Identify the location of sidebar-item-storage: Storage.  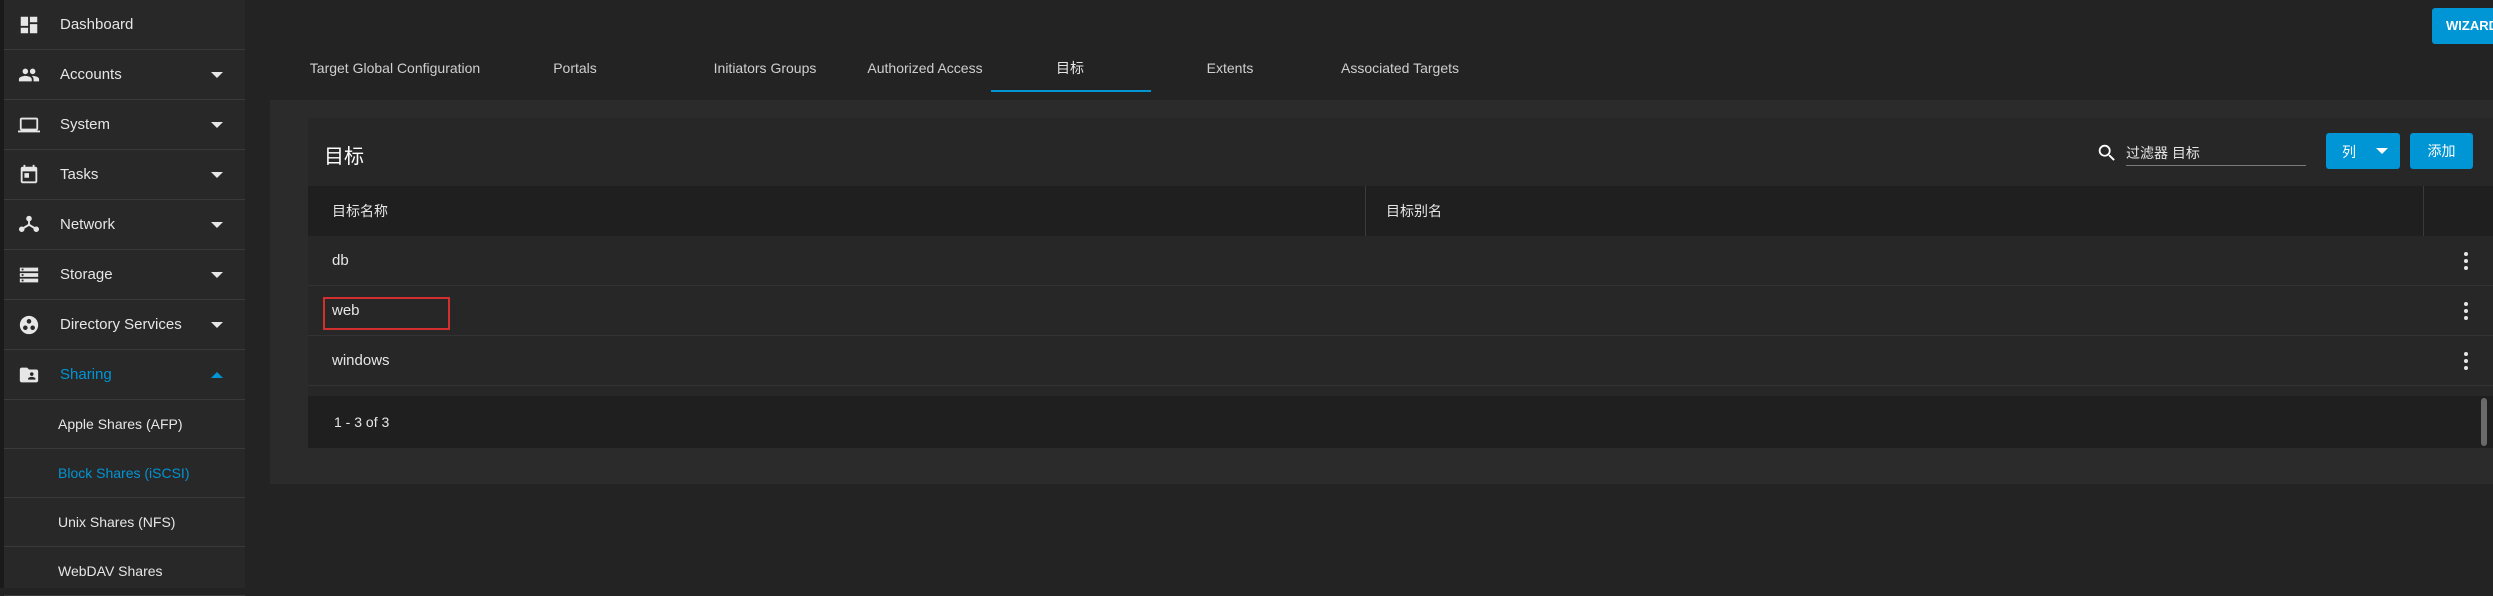
(124, 275).